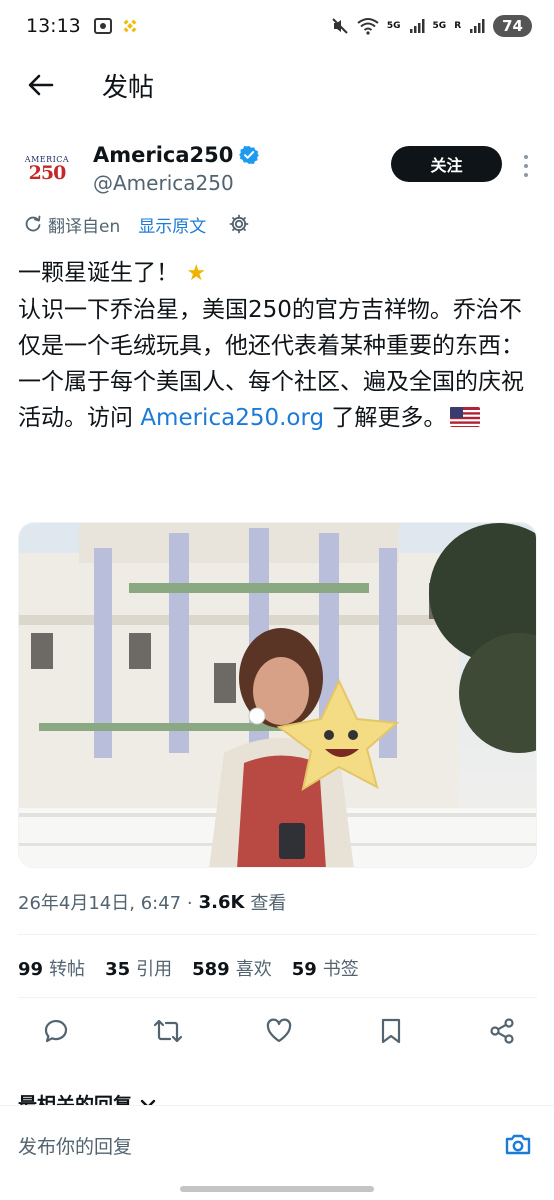 The height and width of the screenshot is (1200, 554). Describe the element at coordinates (130, 26) in the screenshot. I see `binance-icon` at that location.